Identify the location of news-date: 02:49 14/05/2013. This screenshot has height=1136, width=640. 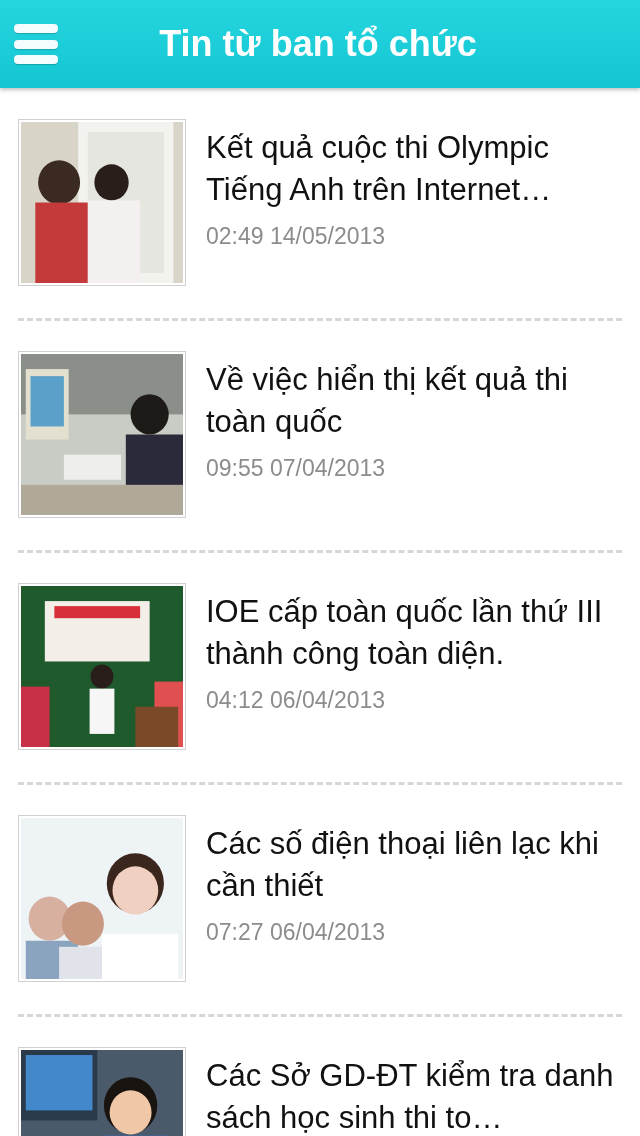
(296, 236).